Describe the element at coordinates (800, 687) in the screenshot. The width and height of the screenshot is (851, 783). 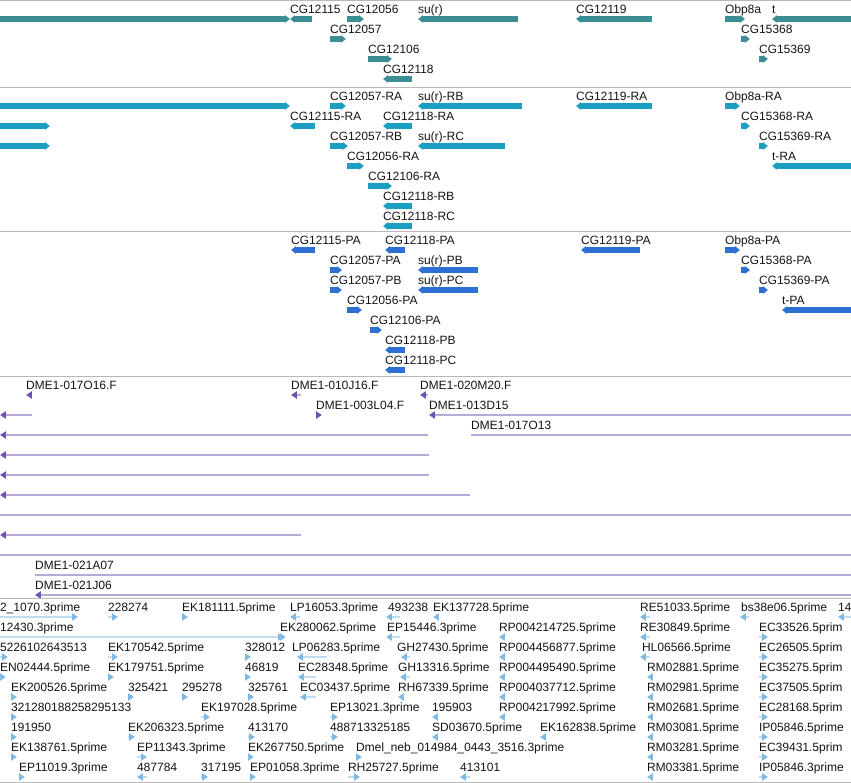
I see `feature-label: EC37505.5prim` at that location.